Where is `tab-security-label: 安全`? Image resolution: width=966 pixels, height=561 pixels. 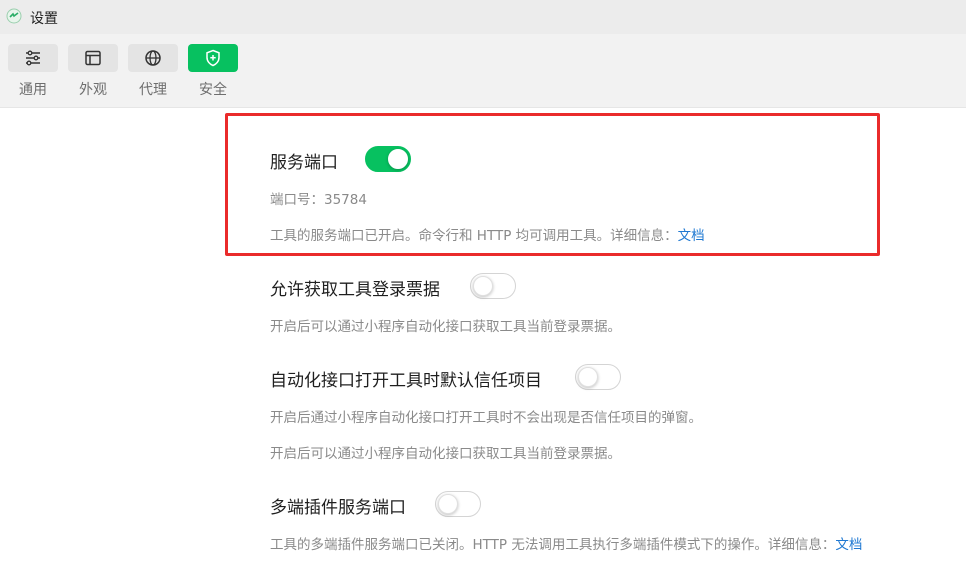
tab-security-label: 安全 is located at coordinates (213, 90).